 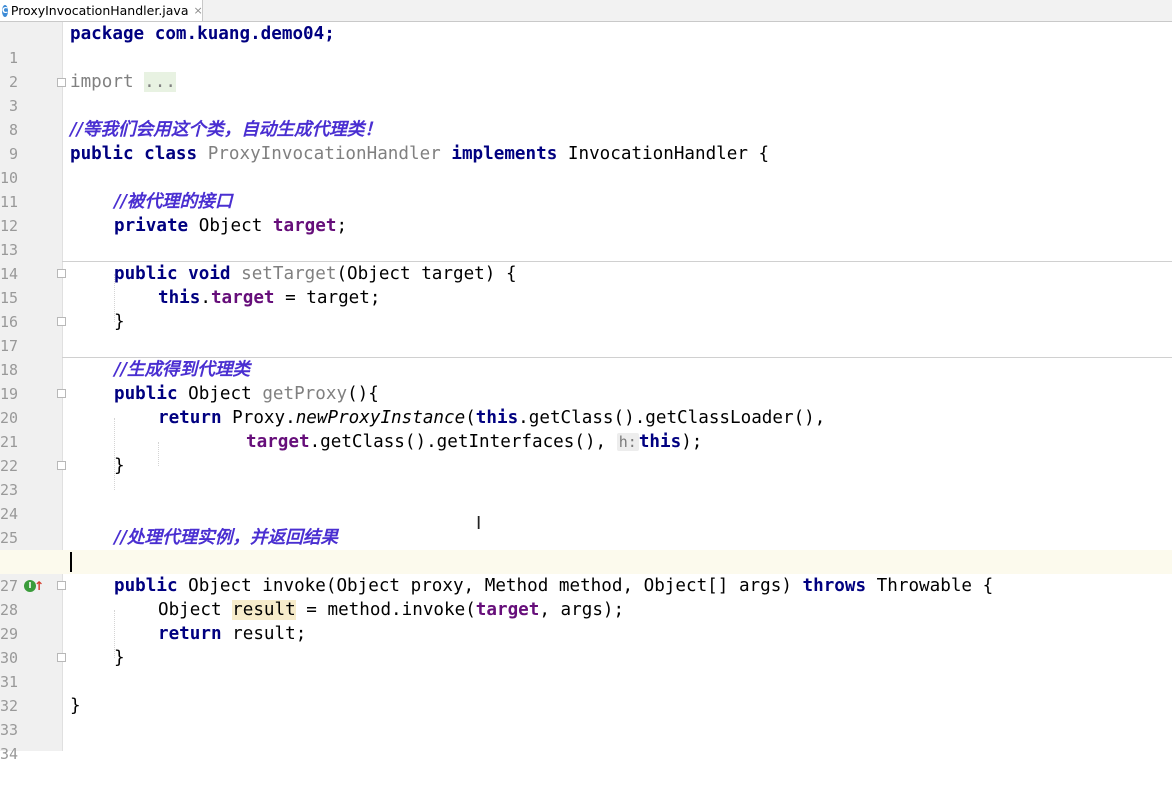 I want to click on code-line: 31 }, so click(x=586, y=668).